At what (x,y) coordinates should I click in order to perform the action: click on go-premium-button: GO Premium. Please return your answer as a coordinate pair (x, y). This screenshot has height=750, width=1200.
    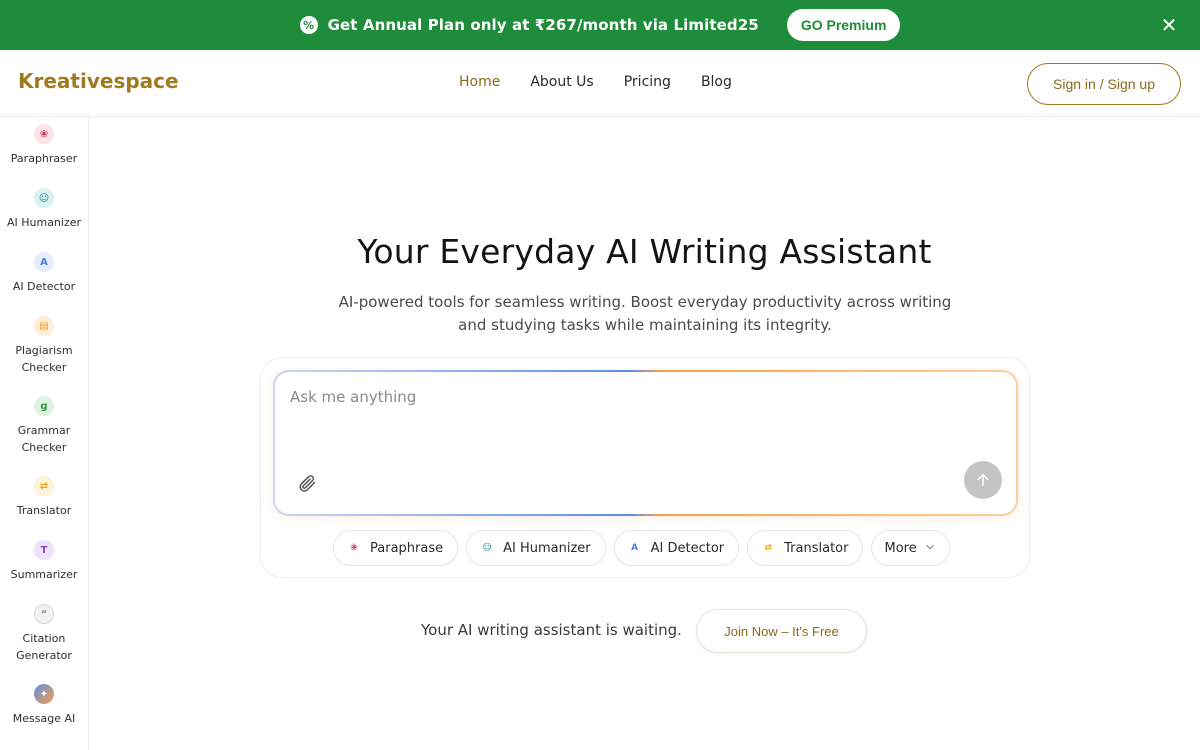
    Looking at the image, I should click on (843, 25).